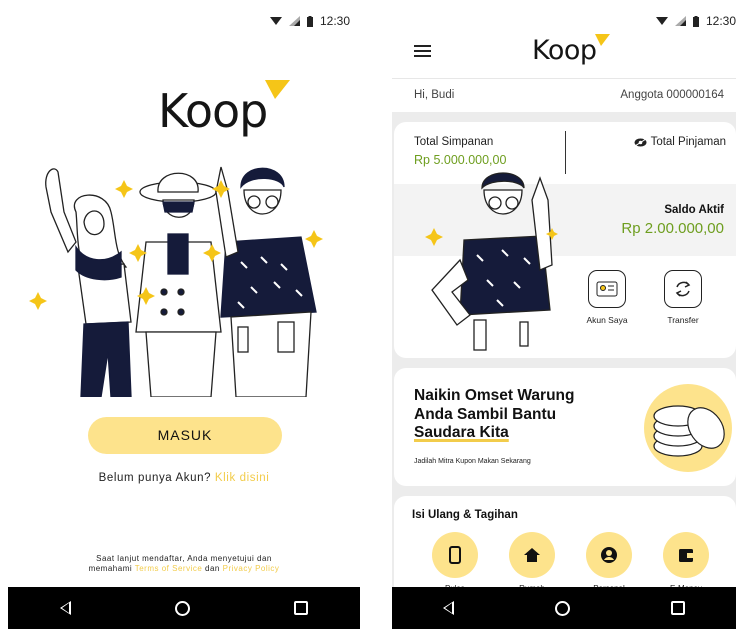  Describe the element at coordinates (494, 395) in the screenshot. I see `promo-line-1: Naikin Omset Warung` at that location.